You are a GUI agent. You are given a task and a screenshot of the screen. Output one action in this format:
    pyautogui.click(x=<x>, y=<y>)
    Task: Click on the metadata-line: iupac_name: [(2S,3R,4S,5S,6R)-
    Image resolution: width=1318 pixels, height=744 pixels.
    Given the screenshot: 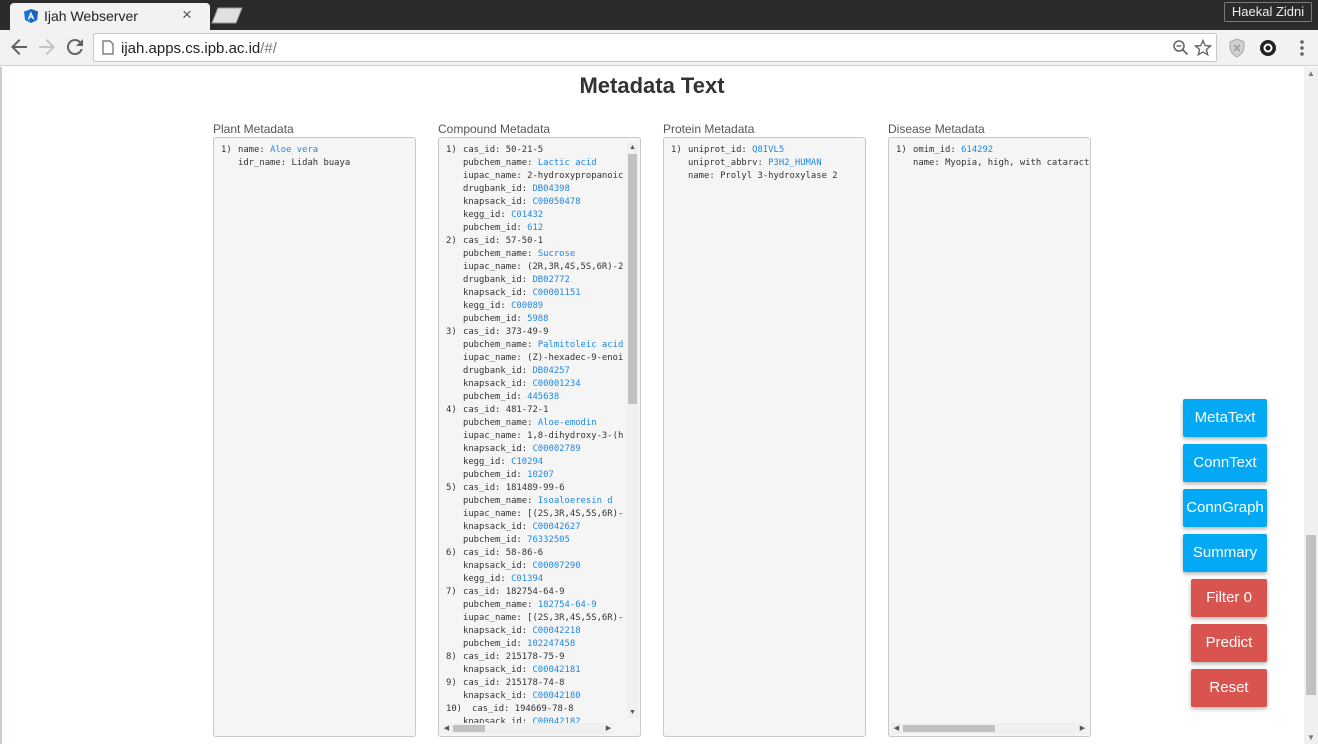 What is the action you would take?
    pyautogui.click(x=534, y=514)
    